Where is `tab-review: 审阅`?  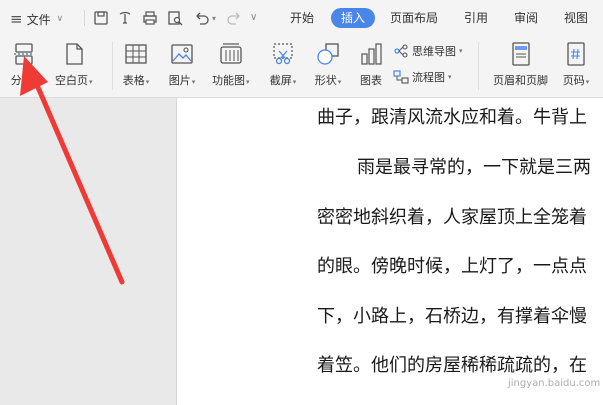 tab-review: 审阅 is located at coordinates (526, 18).